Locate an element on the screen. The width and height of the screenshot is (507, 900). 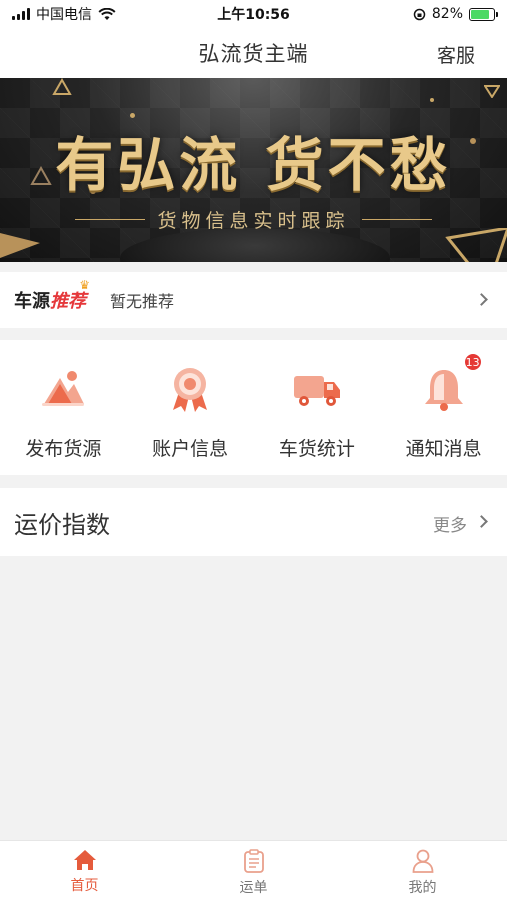
menu-item-label: 账户信息 is located at coordinates (190, 449).